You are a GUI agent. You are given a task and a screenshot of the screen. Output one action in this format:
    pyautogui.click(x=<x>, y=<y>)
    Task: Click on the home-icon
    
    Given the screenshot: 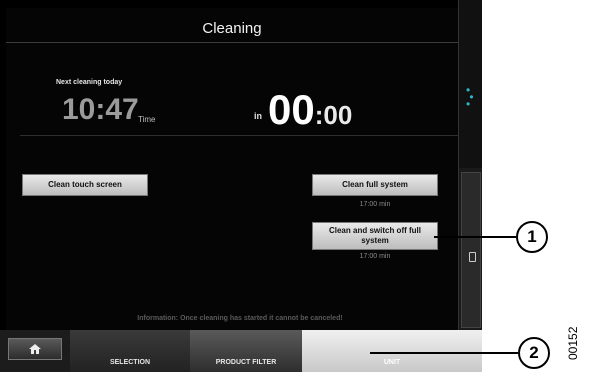 What is the action you would take?
    pyautogui.click(x=35, y=349)
    